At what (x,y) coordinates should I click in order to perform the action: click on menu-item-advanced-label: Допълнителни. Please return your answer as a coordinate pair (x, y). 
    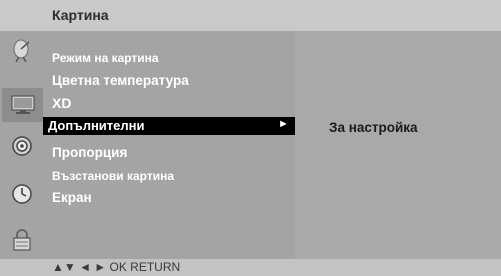
    Looking at the image, I should click on (96, 125).